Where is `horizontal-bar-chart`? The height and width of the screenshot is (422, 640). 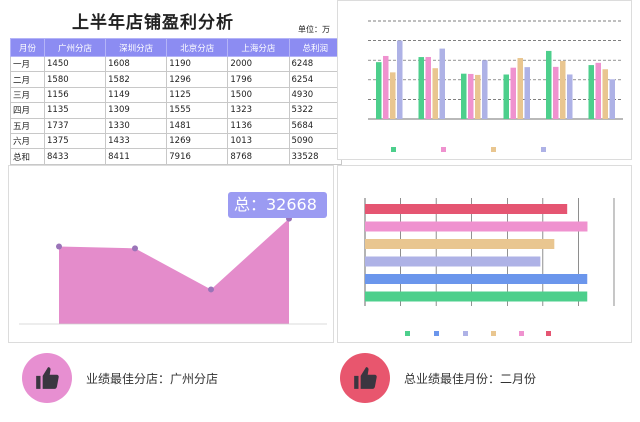
horizontal-bar-chart is located at coordinates (489, 267).